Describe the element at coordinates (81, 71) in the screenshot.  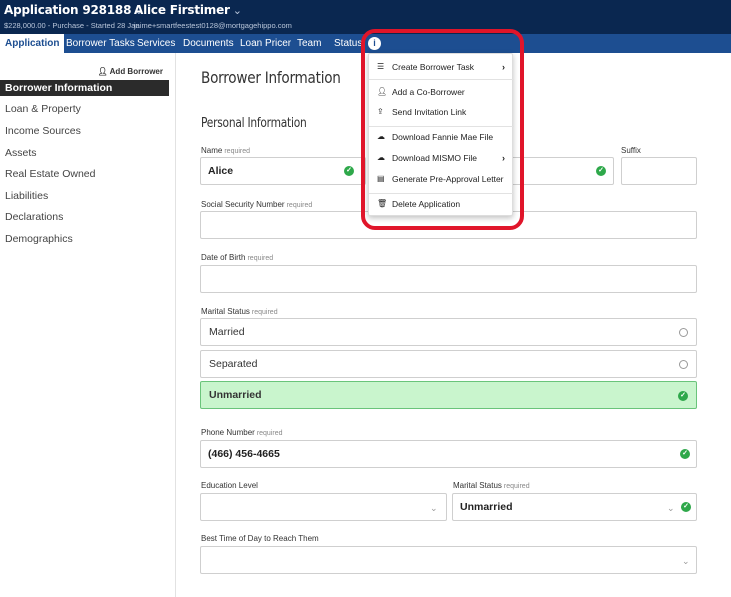
I see `add-borrower-button: 👤︎ Add Borrower` at that location.